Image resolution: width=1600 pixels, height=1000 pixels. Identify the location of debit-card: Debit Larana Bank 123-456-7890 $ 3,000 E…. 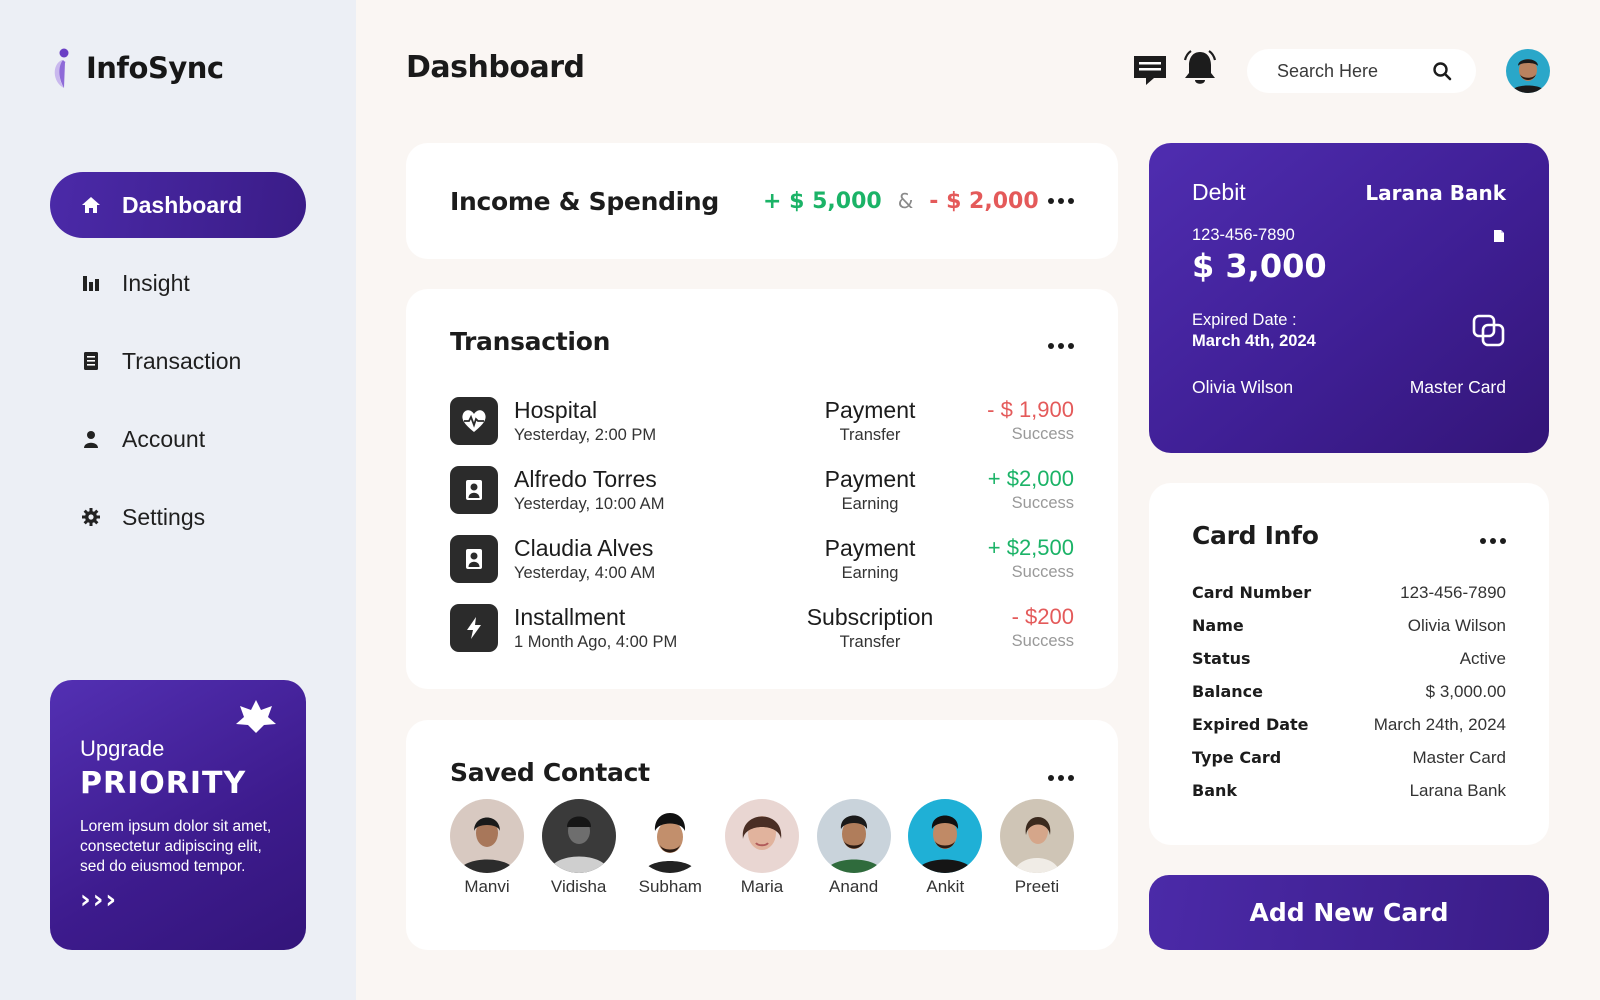
(1349, 298).